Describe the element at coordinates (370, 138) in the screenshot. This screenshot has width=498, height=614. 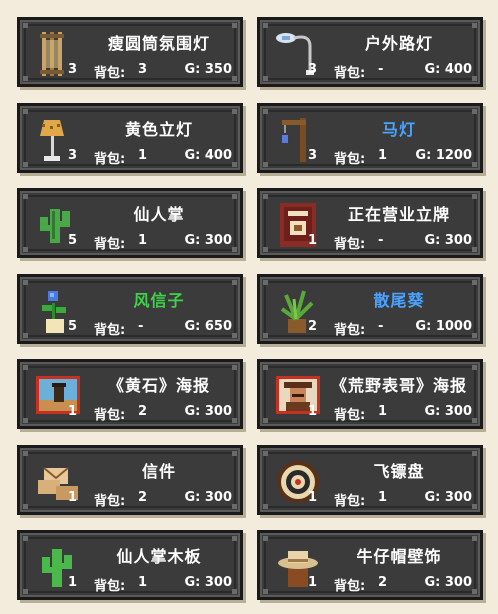
I see `item-card: 马灯 3 背包: 1 G: 1200` at that location.